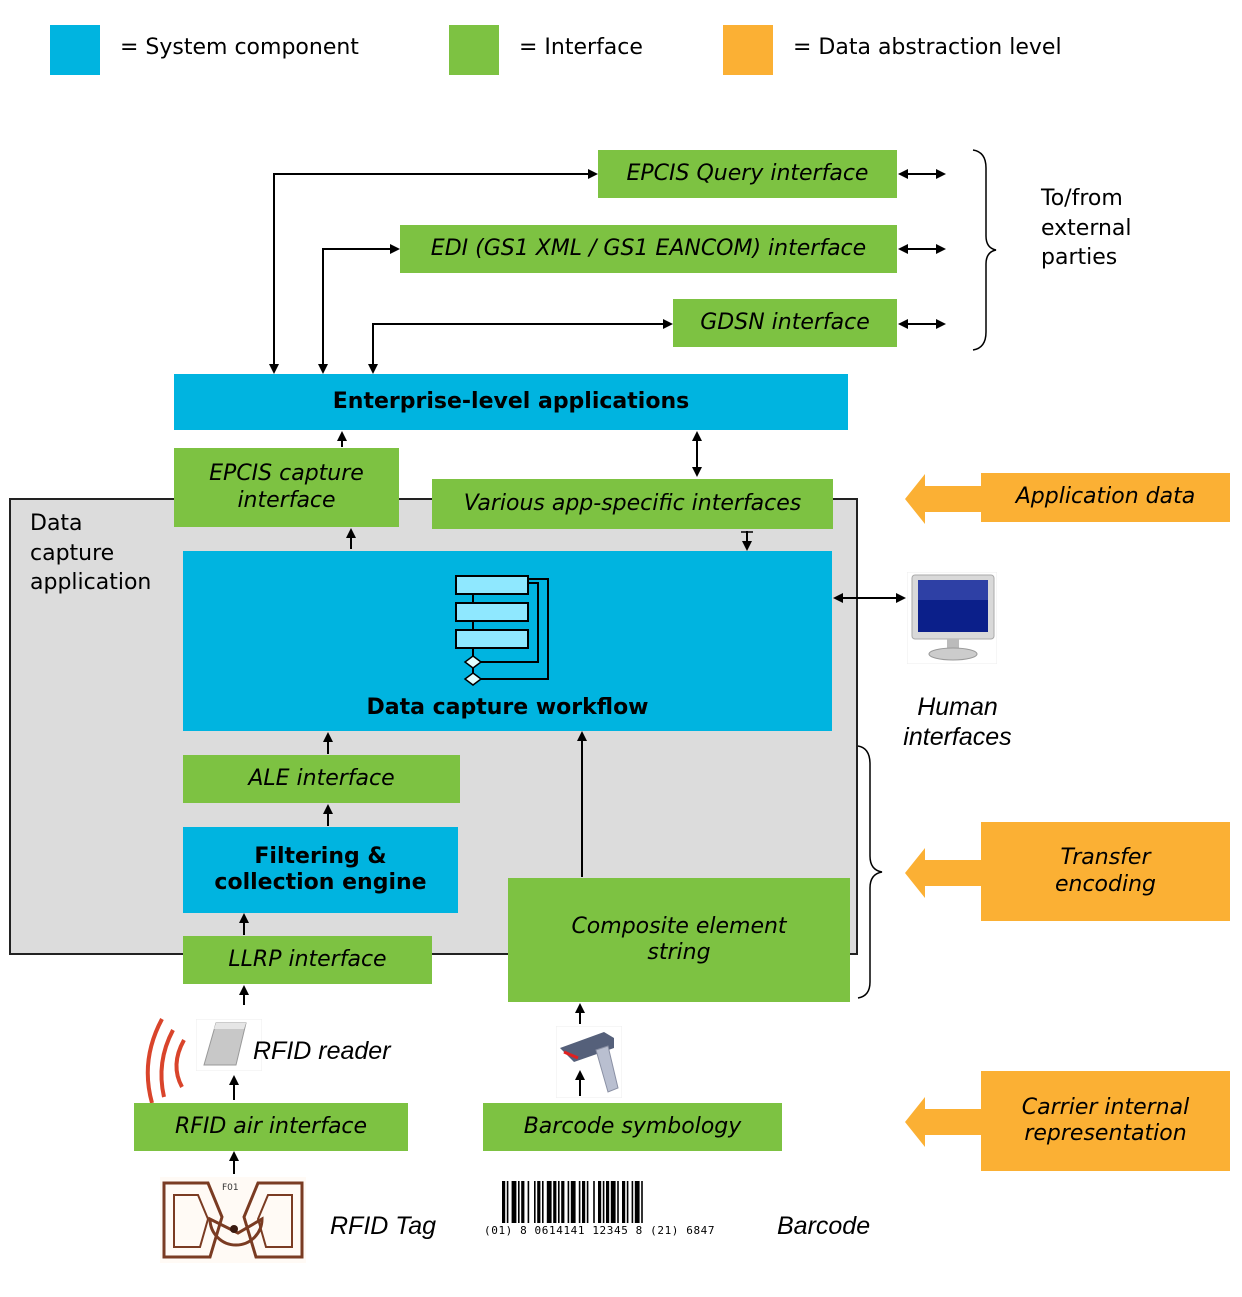 The width and height of the screenshot is (1242, 1297). I want to click on ale-interface: ALE interface, so click(321, 779).